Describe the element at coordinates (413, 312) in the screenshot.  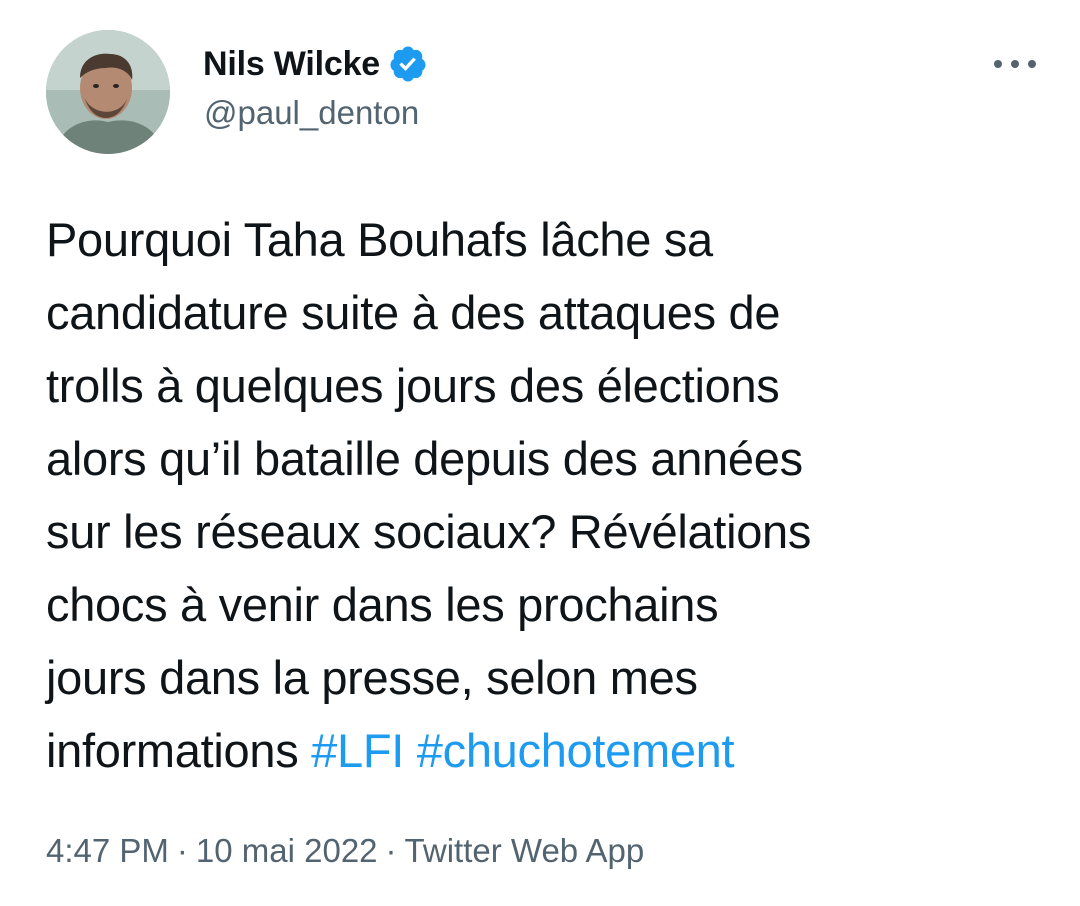
I see `tweet-text-line: candidature suite à des attaques de` at that location.